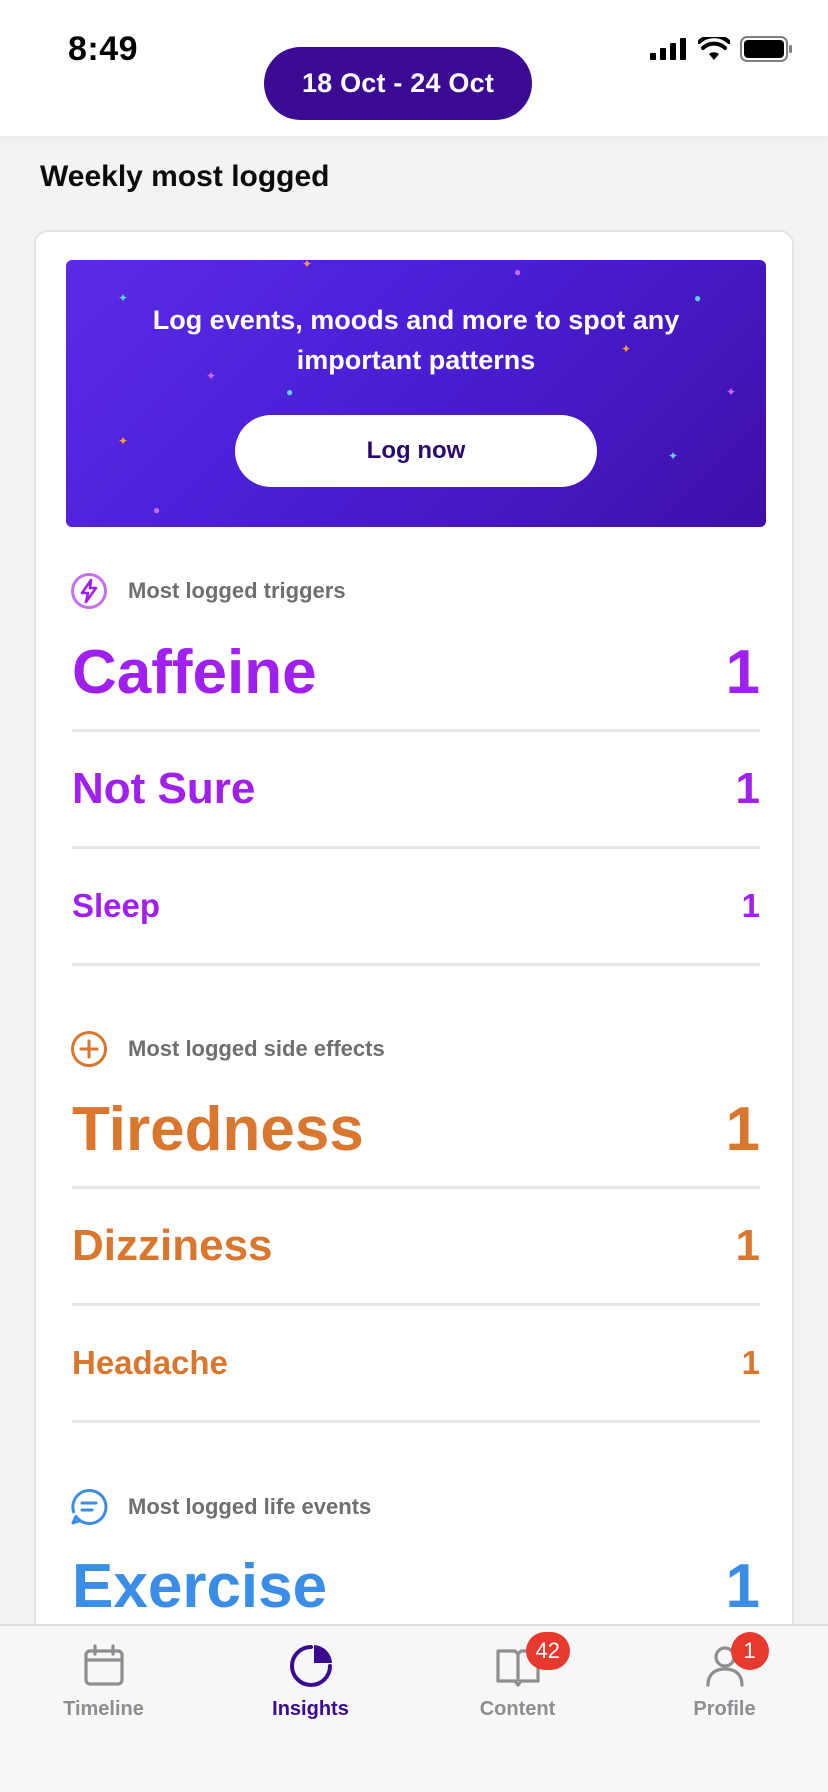 This screenshot has height=1792, width=828. What do you see at coordinates (416, 1364) in the screenshot?
I see `list-item: Headache 1` at bounding box center [416, 1364].